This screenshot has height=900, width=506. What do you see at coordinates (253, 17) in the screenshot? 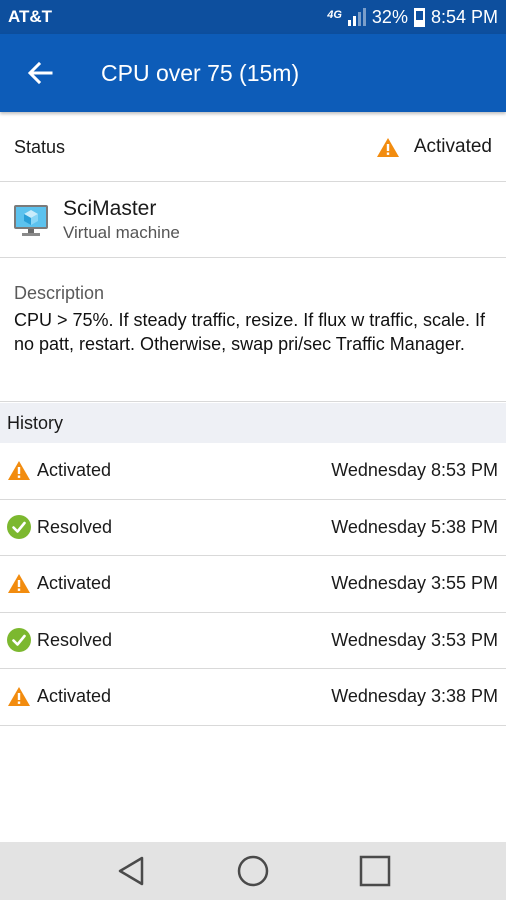
I see `system-status-bar: AT&T 4G 32% 8:54 PM` at bounding box center [253, 17].